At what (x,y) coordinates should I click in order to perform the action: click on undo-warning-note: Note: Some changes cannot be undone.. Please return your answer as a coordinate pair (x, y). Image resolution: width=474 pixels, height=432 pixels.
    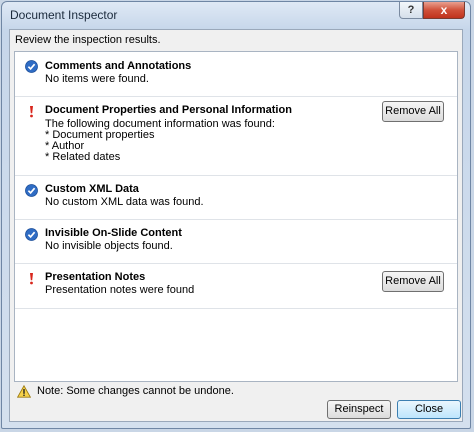
    Looking at the image, I should click on (135, 391).